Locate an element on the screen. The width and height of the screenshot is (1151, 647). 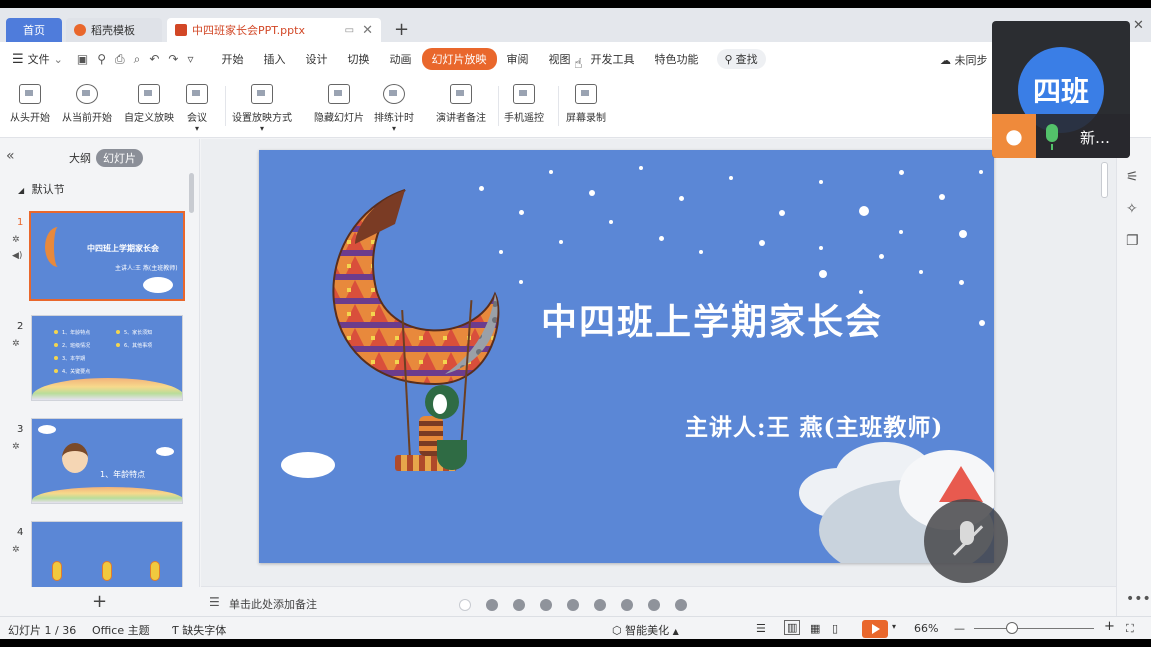
panel-scrollbar is located at coordinates (191, 193).